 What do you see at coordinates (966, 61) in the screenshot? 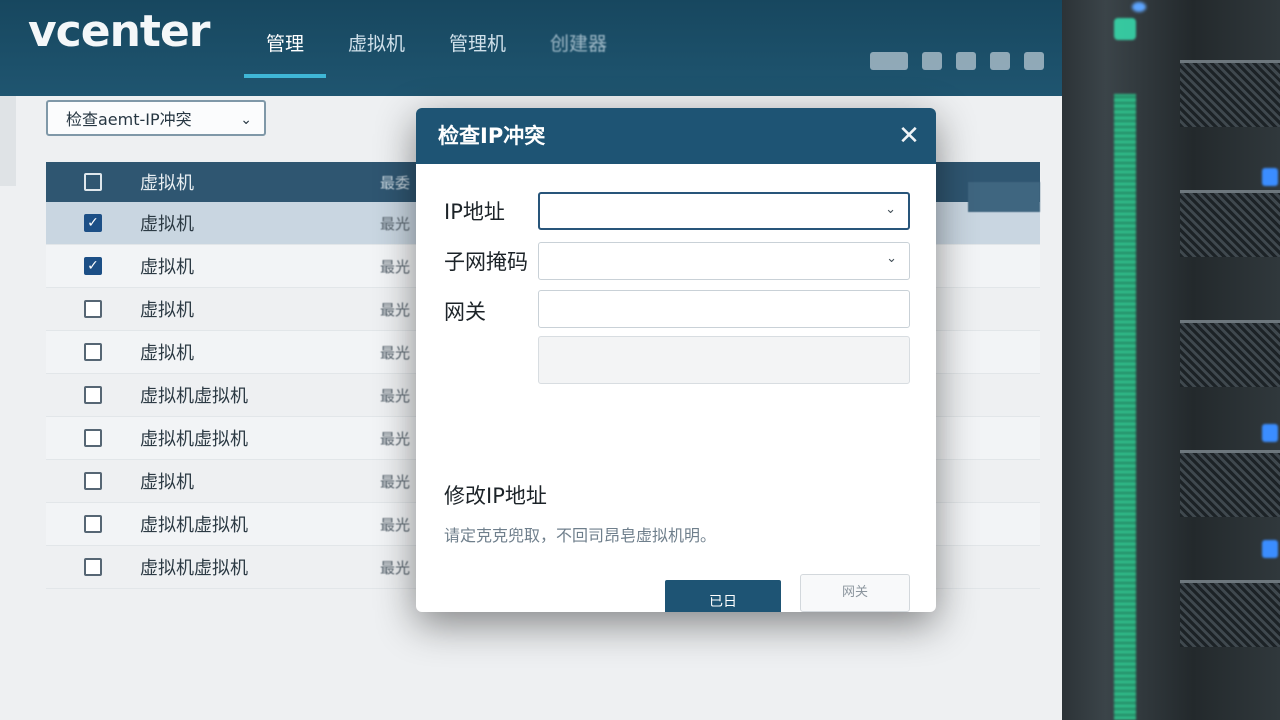
I see `gear-icon` at bounding box center [966, 61].